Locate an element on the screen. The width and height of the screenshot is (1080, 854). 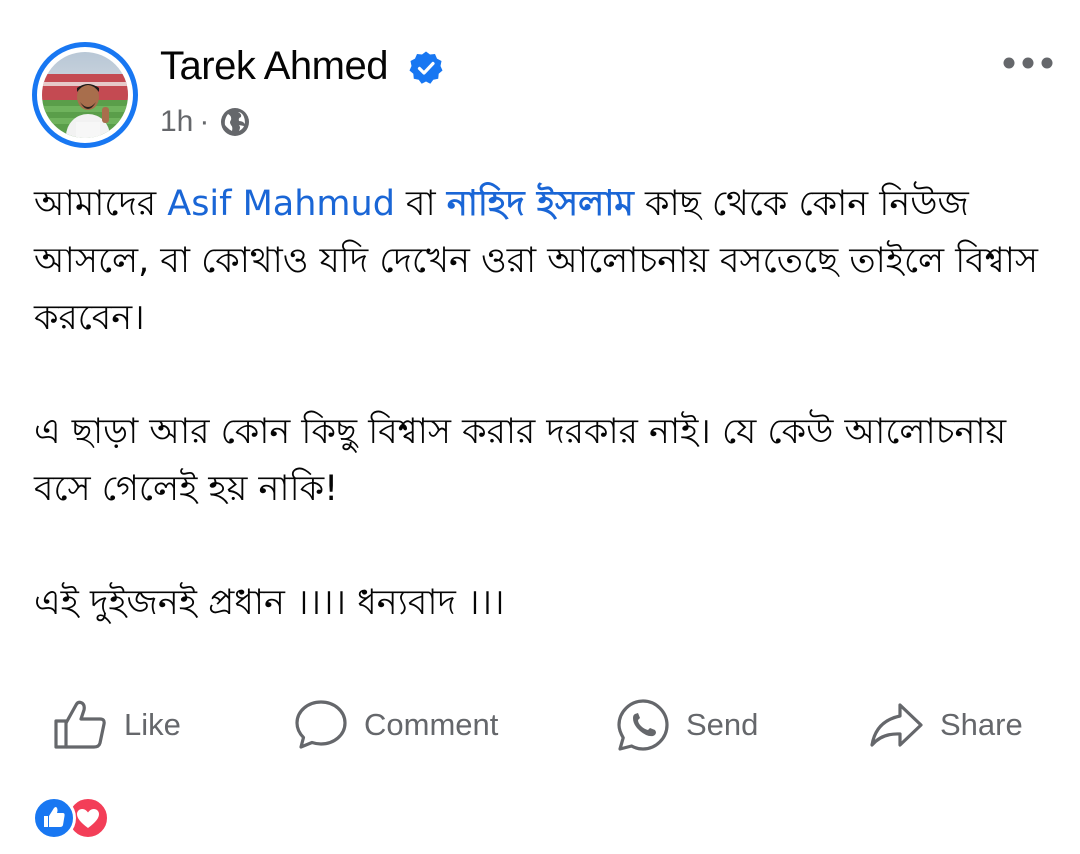
share-arrow-icon is located at coordinates (896, 725).